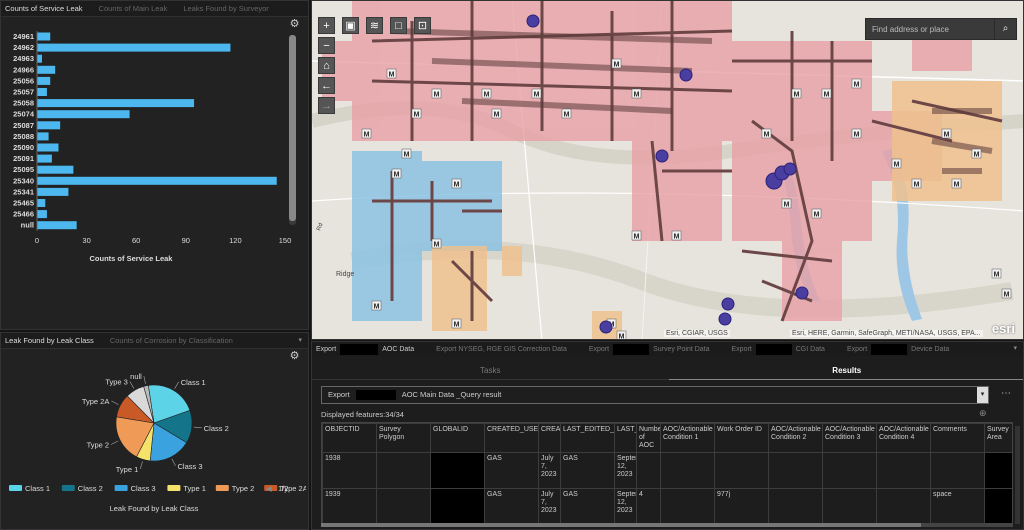 This screenshot has height=530, width=1024. Describe the element at coordinates (326, 65) in the screenshot. I see `home-button: ⌂` at that location.